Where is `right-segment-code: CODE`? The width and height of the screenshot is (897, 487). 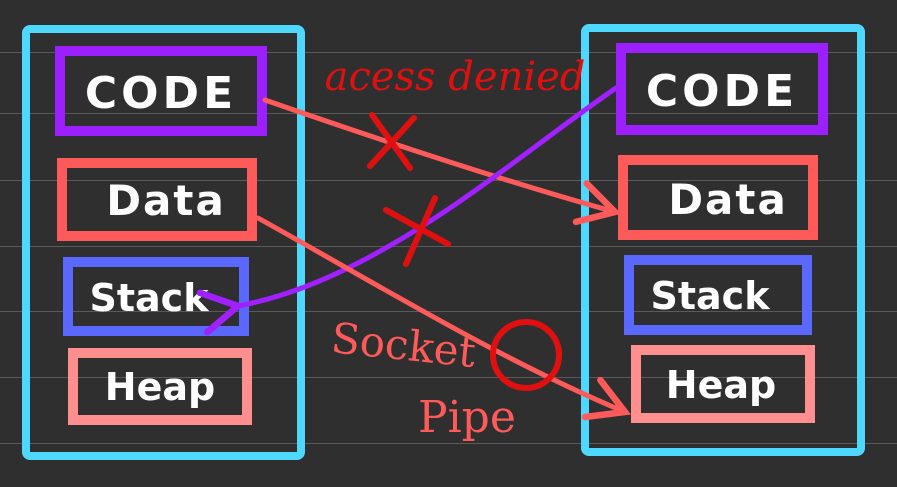 right-segment-code: CODE is located at coordinates (722, 89).